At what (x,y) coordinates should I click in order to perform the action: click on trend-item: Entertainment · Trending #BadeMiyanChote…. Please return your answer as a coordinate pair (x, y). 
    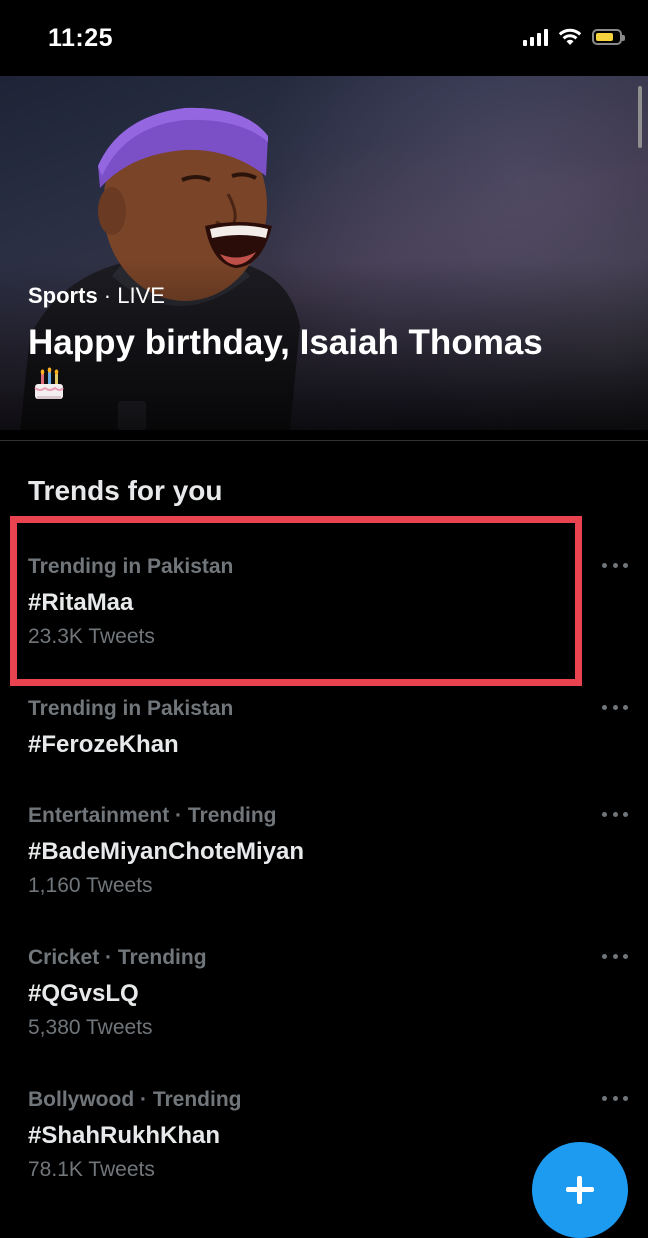
    Looking at the image, I should click on (328, 851).